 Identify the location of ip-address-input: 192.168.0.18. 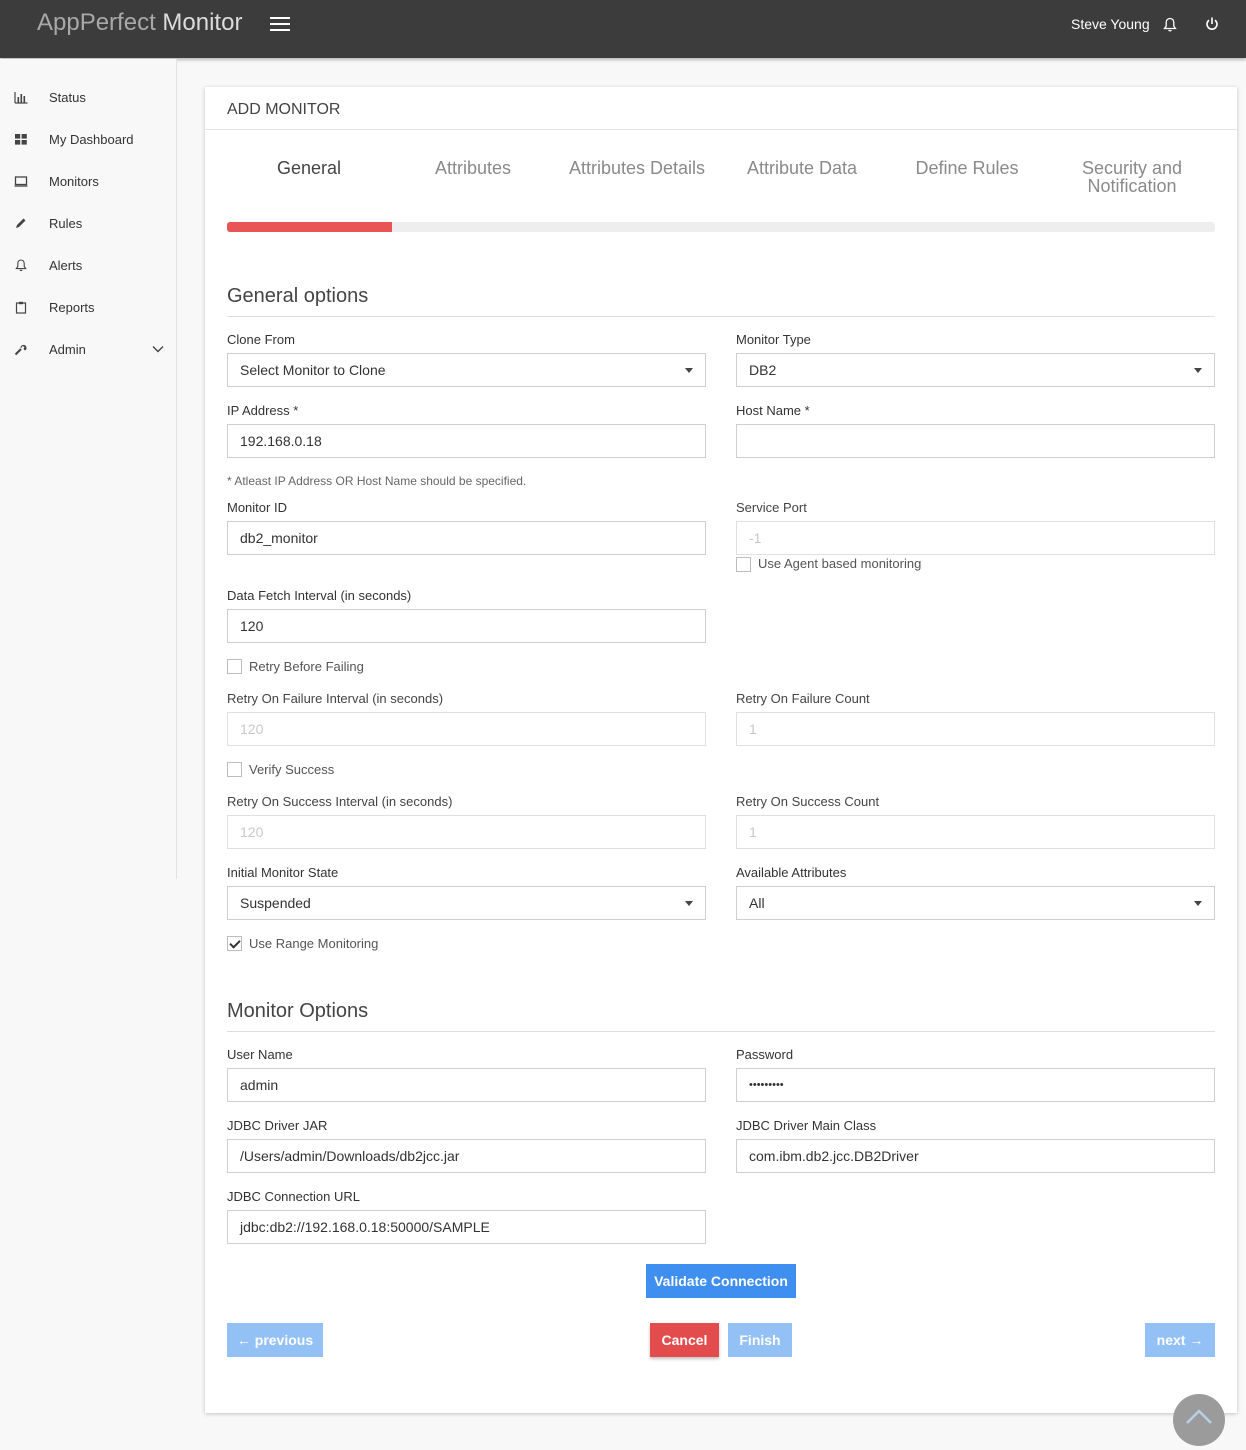
(466, 441).